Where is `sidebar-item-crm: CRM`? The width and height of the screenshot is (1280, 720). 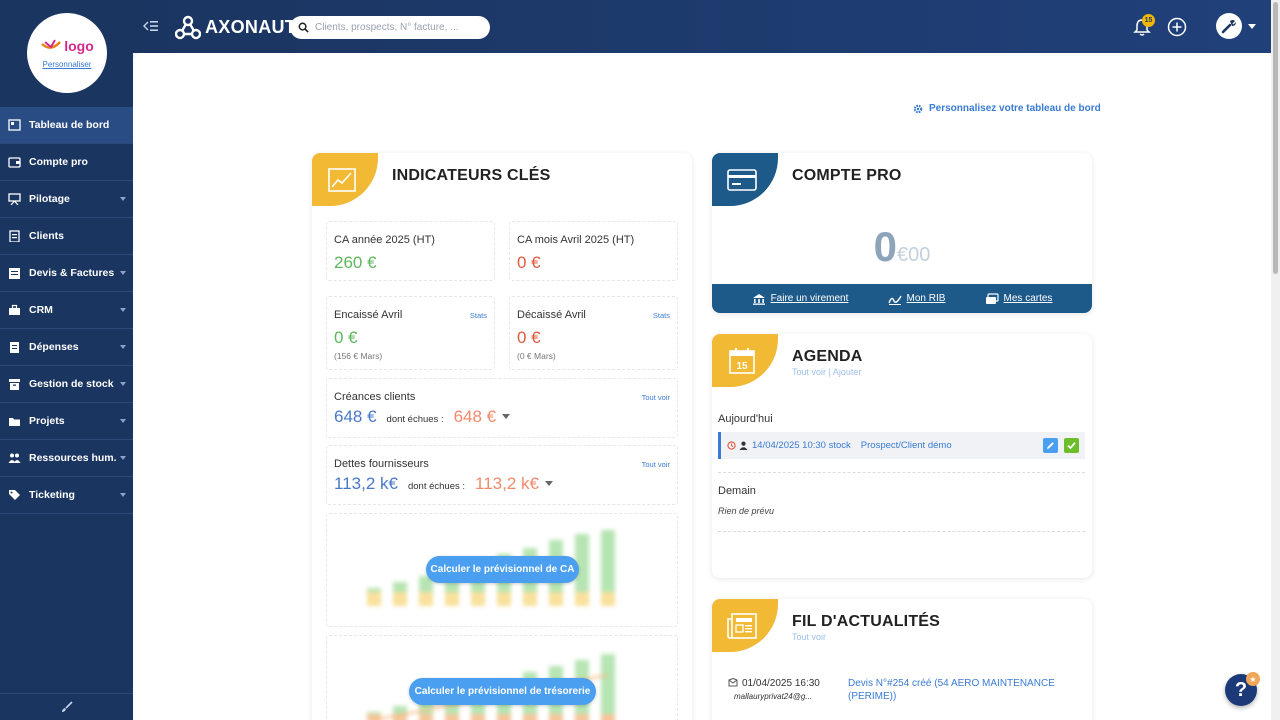
sidebar-item-crm: CRM is located at coordinates (66, 310).